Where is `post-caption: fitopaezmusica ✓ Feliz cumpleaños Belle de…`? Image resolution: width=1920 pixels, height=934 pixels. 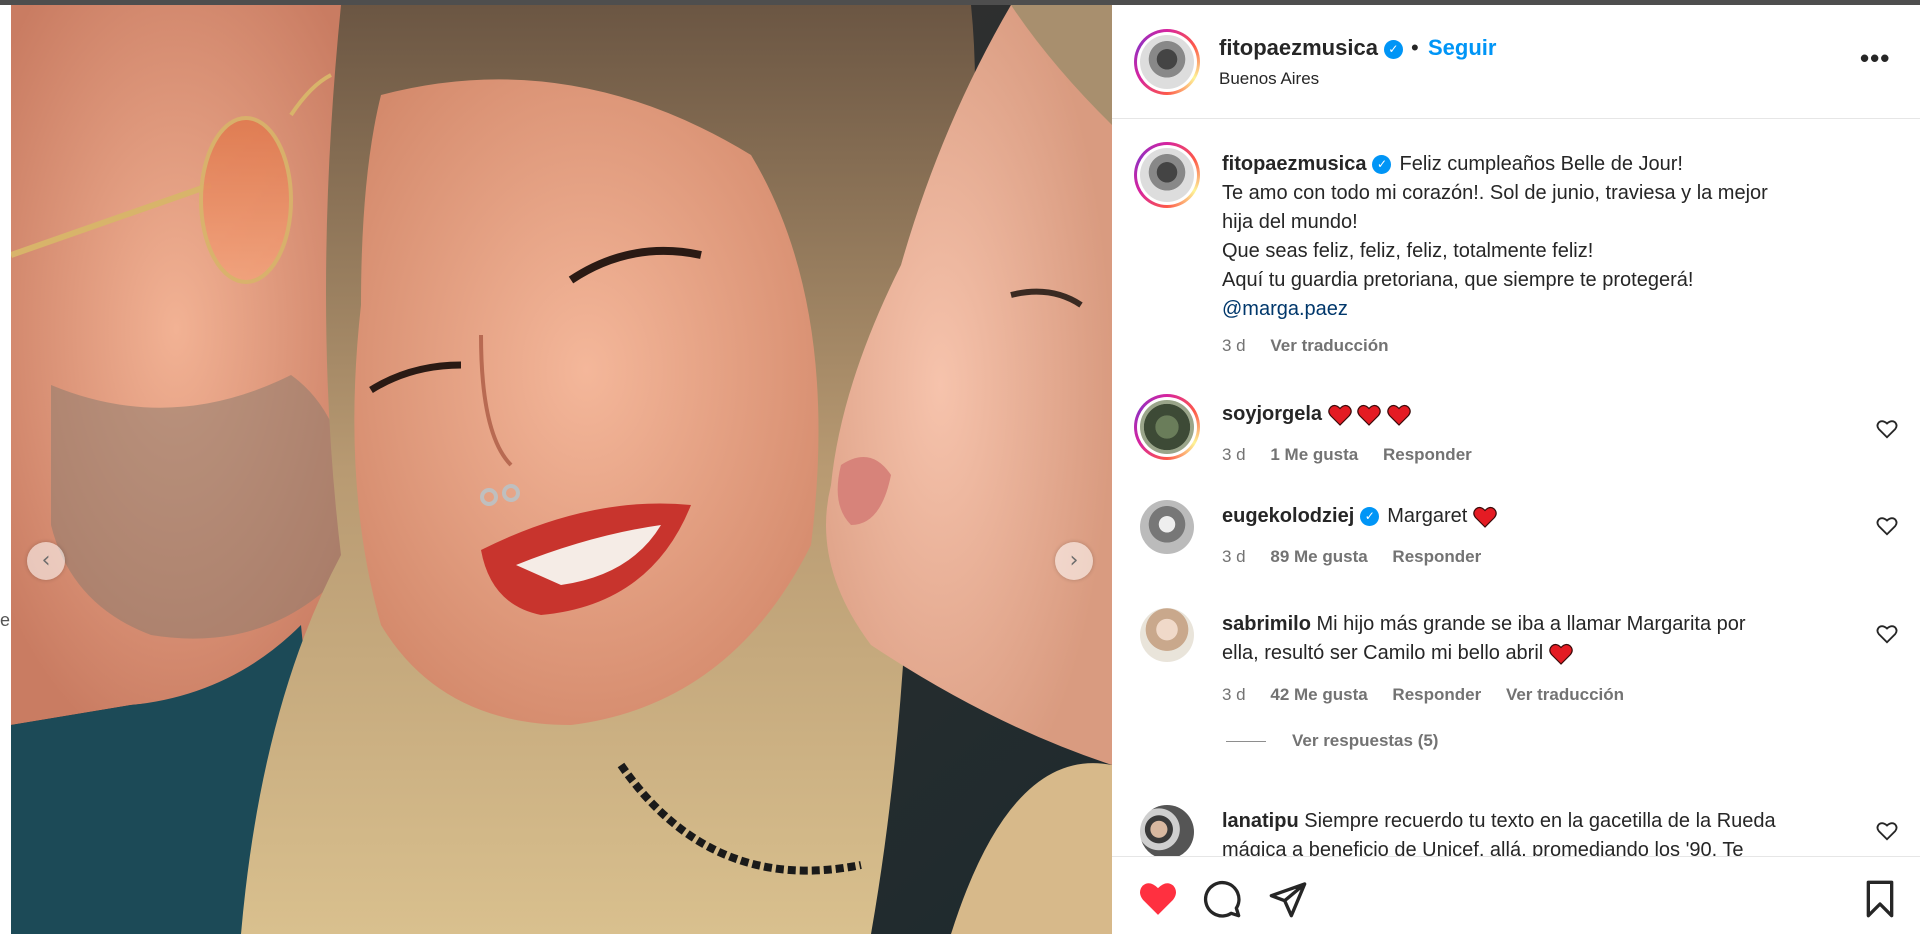
post-caption: fitopaezmusica ✓ Feliz cumpleaños Belle de… is located at coordinates (1516, 237).